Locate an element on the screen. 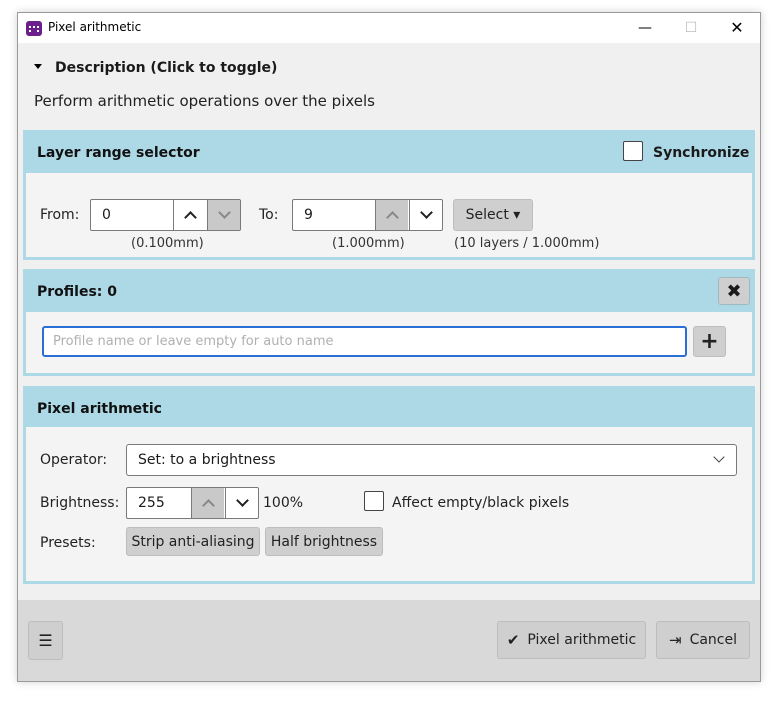  to-spinbox: 9 is located at coordinates (367, 215).